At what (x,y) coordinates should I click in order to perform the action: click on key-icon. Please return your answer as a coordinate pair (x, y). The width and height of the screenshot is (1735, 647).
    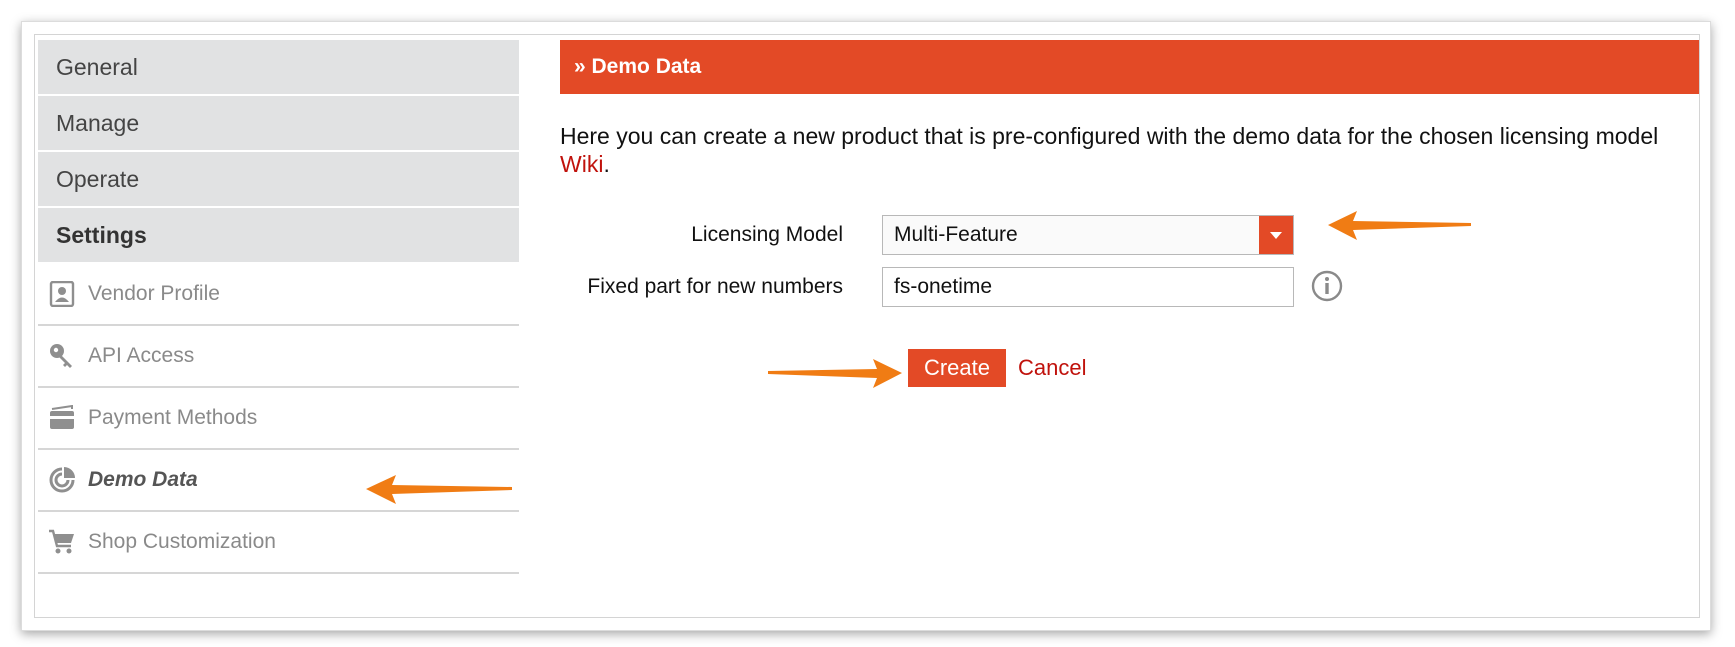
    Looking at the image, I should click on (62, 356).